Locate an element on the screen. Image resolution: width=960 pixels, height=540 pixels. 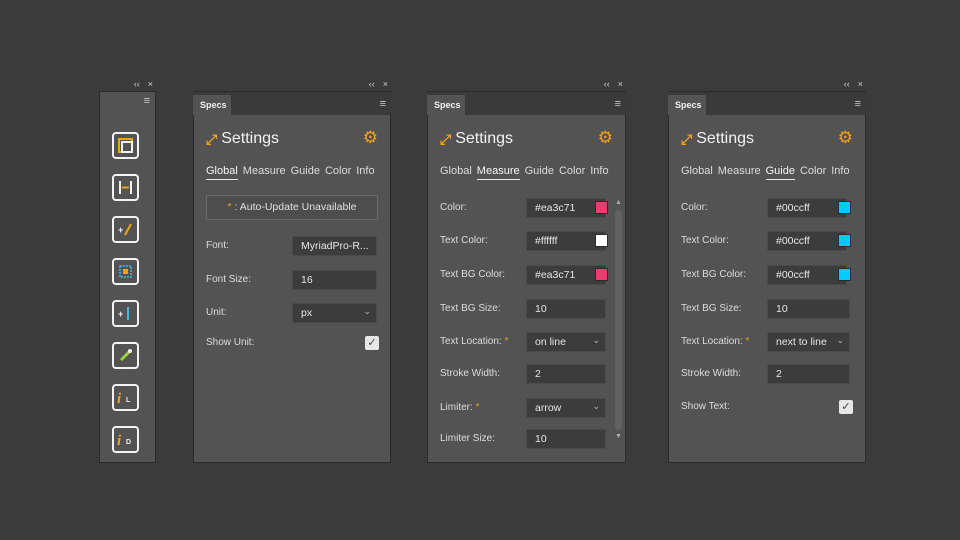
text-bg-color-row: Text BG Color: #00ccff is located at coordinates (768, 275).